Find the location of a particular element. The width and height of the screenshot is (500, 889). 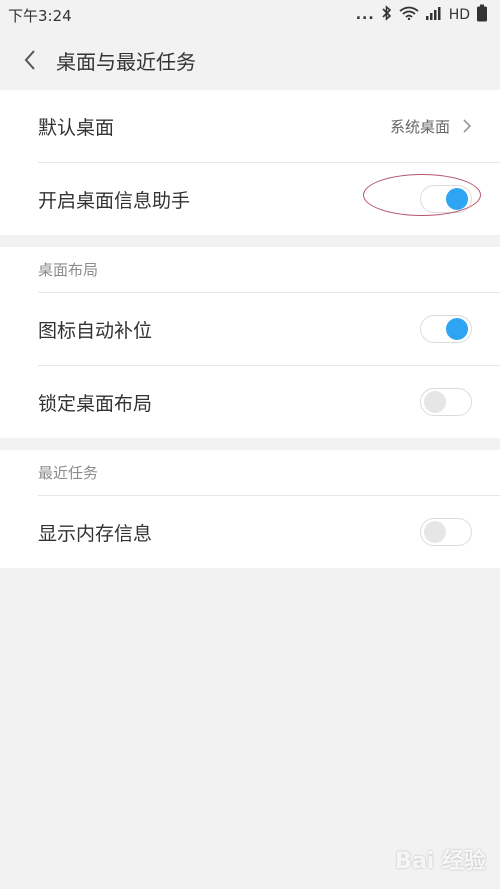

assistant-row: 开启桌面信息助手 is located at coordinates (250, 199).